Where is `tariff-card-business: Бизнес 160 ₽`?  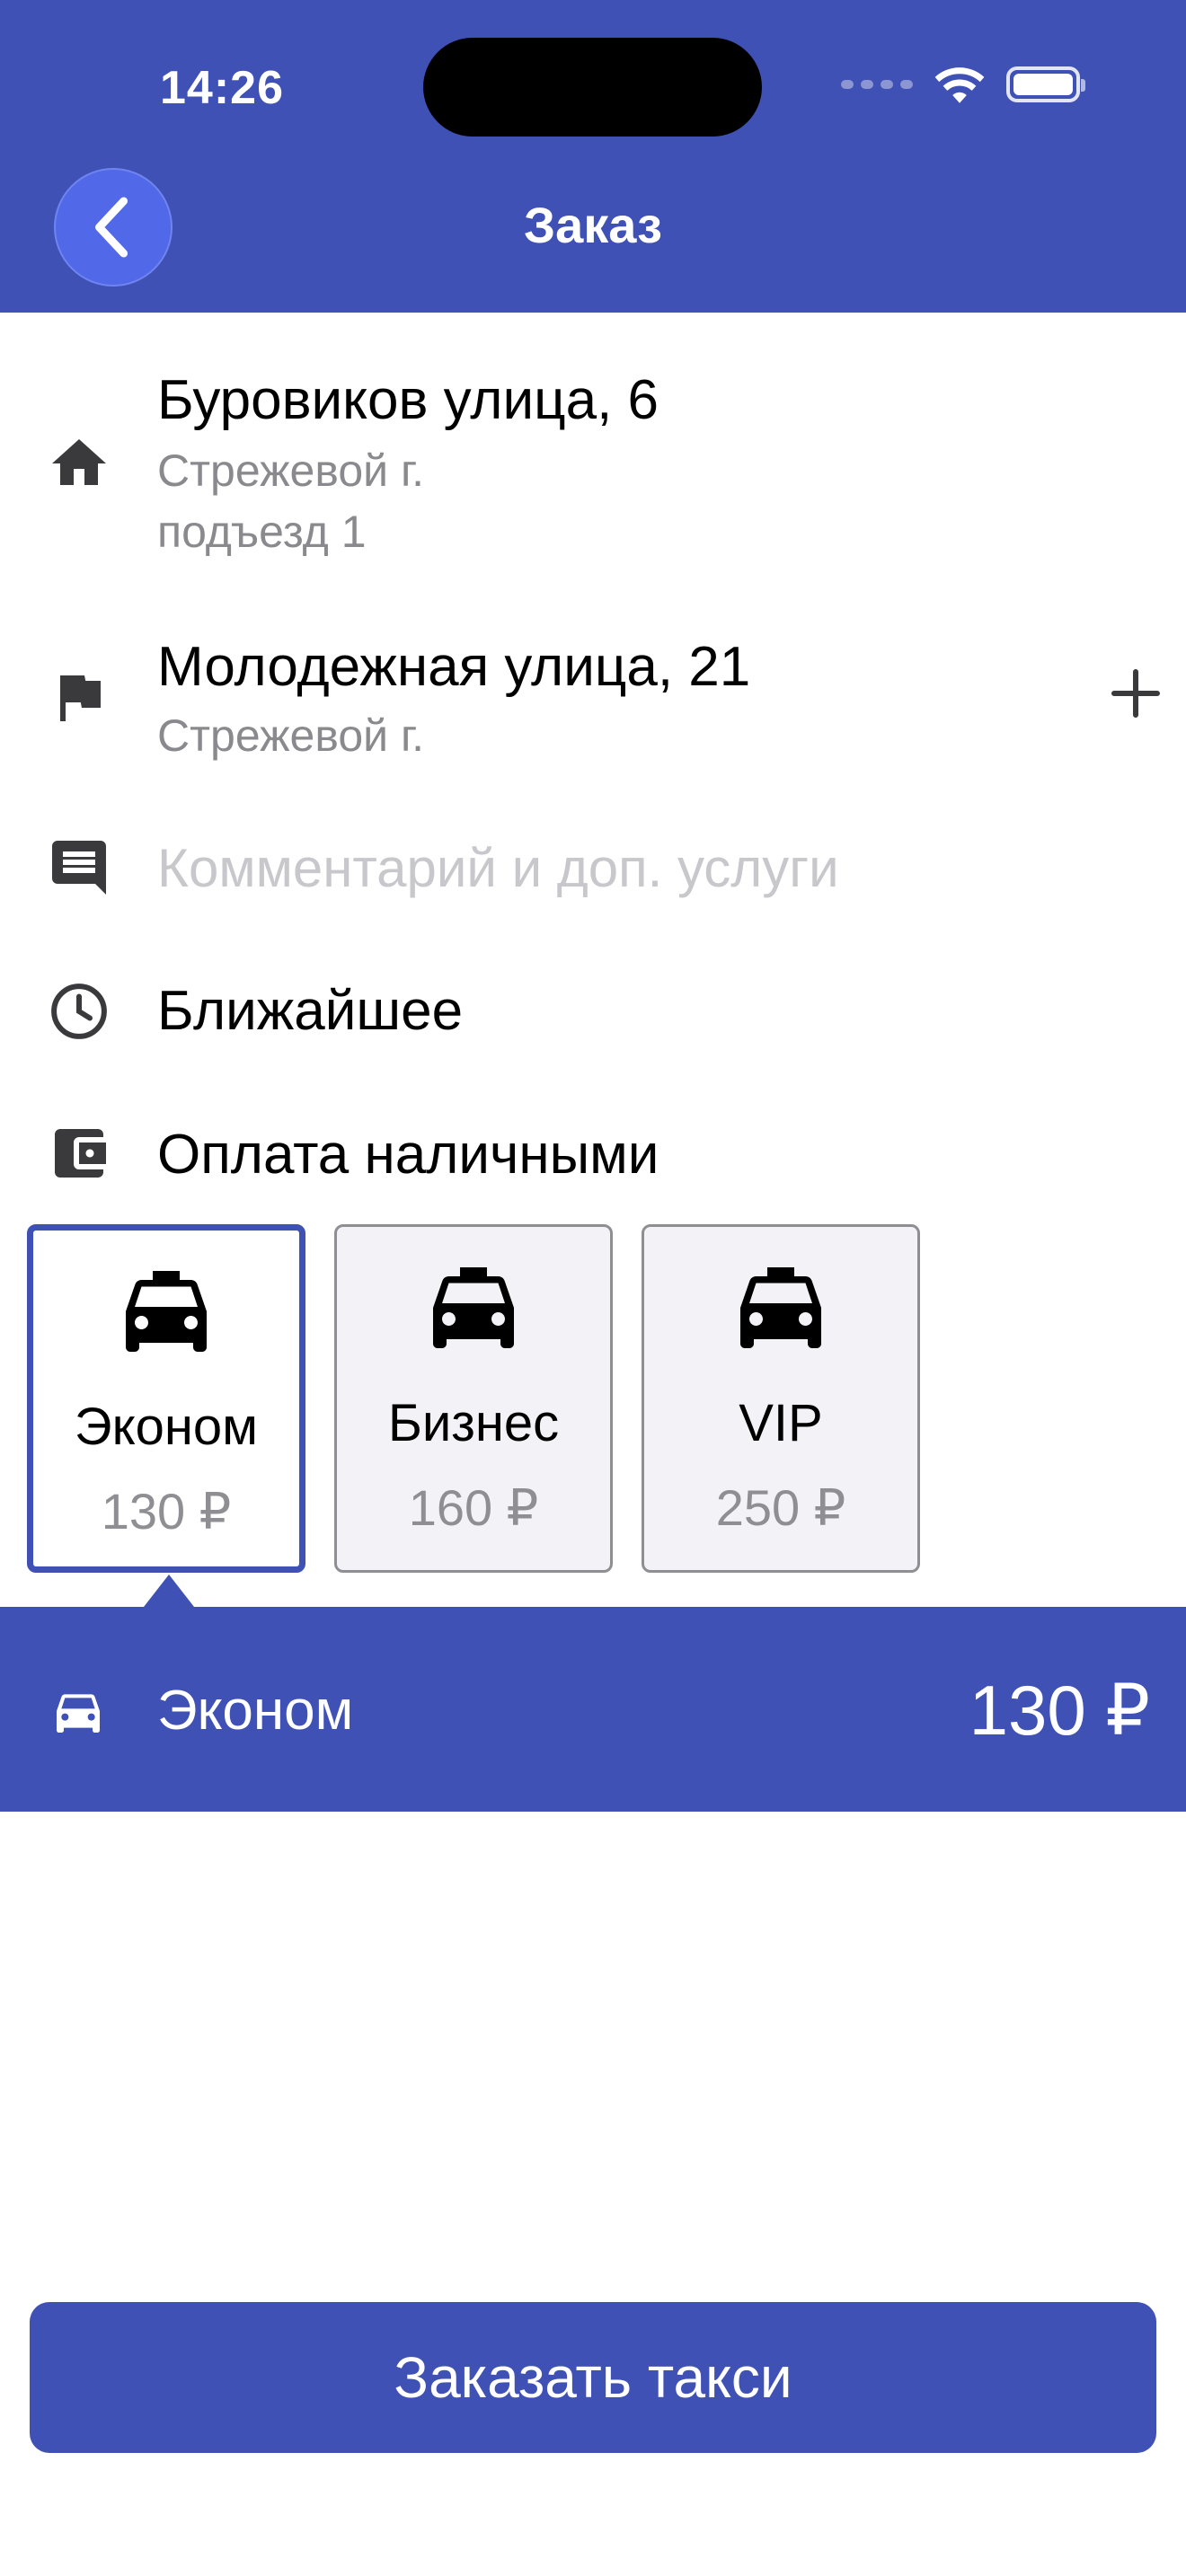
tariff-card-business: Бизнес 160 ₽ is located at coordinates (473, 1398).